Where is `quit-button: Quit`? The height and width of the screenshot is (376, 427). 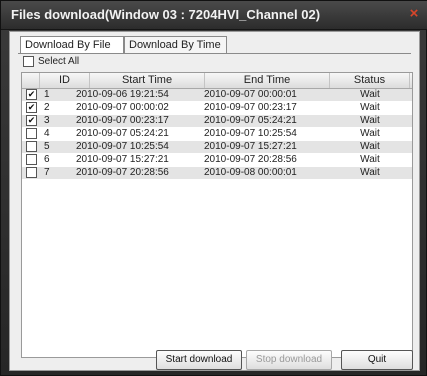
quit-button: Quit is located at coordinates (377, 360).